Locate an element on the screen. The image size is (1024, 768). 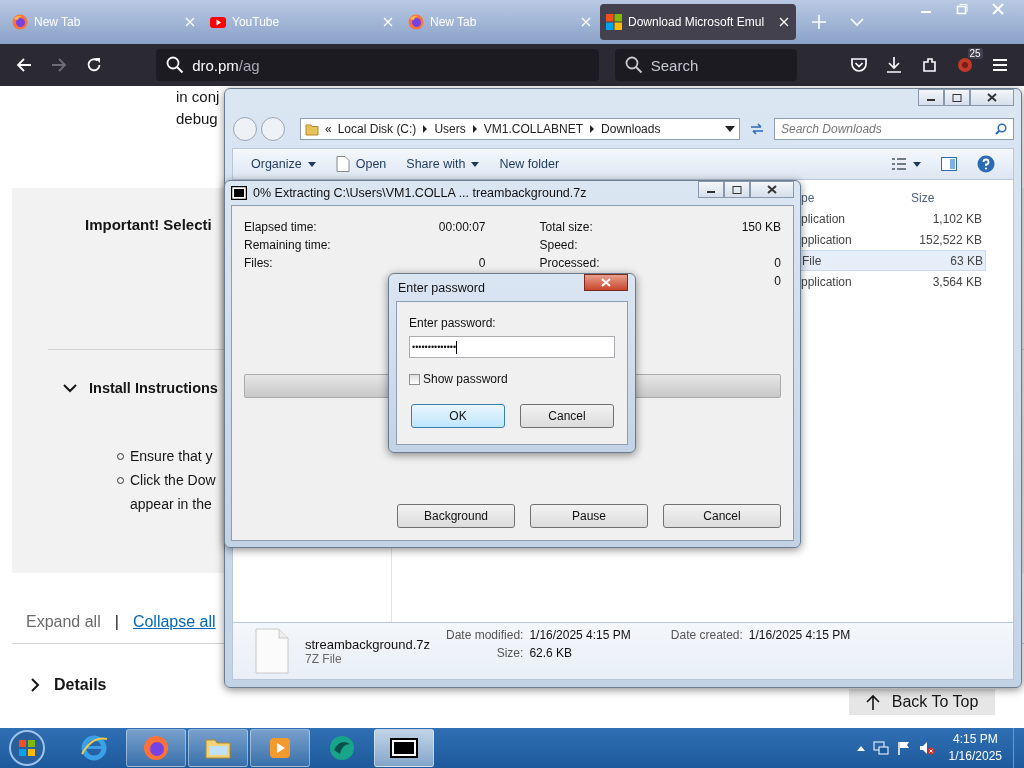
clock: 4:15 PM 1/16/2025 is located at coordinates (975, 748).